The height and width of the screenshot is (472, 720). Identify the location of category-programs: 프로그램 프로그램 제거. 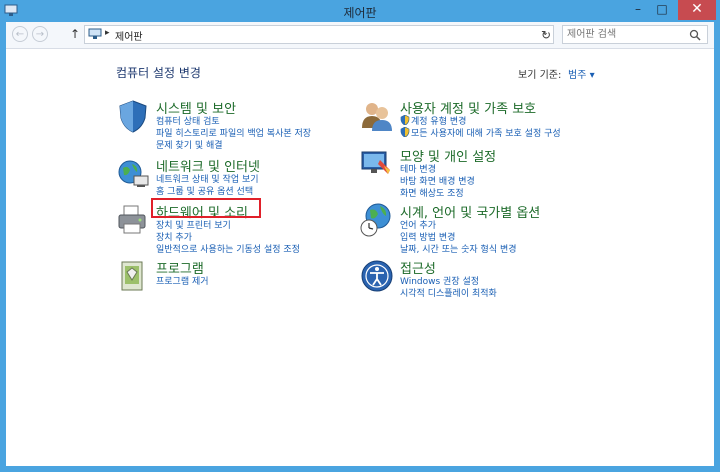
(231, 278).